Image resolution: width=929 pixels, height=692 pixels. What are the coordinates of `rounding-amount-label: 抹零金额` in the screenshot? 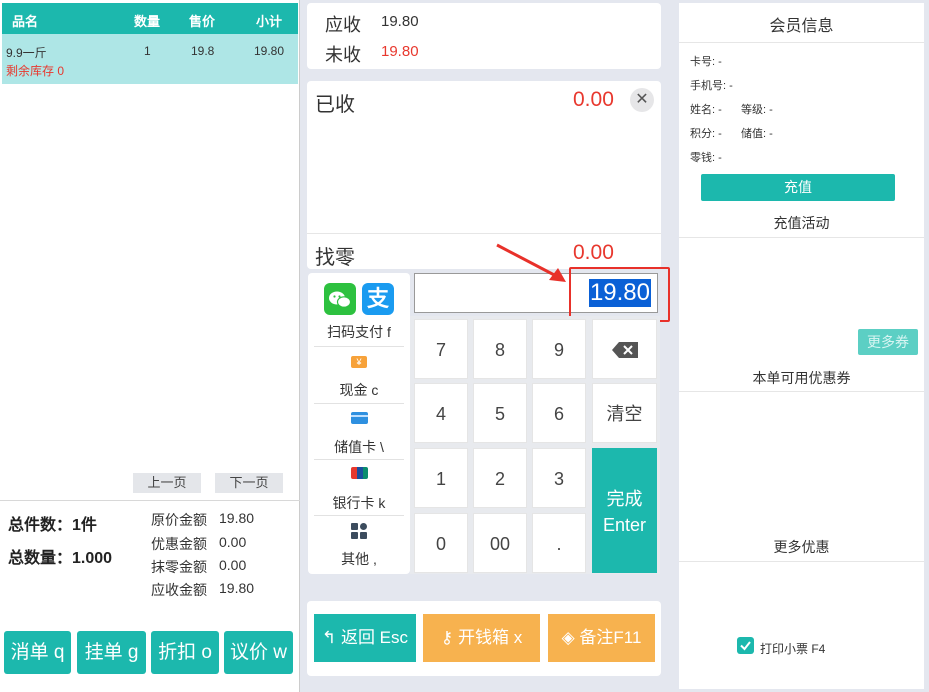 It's located at (179, 567).